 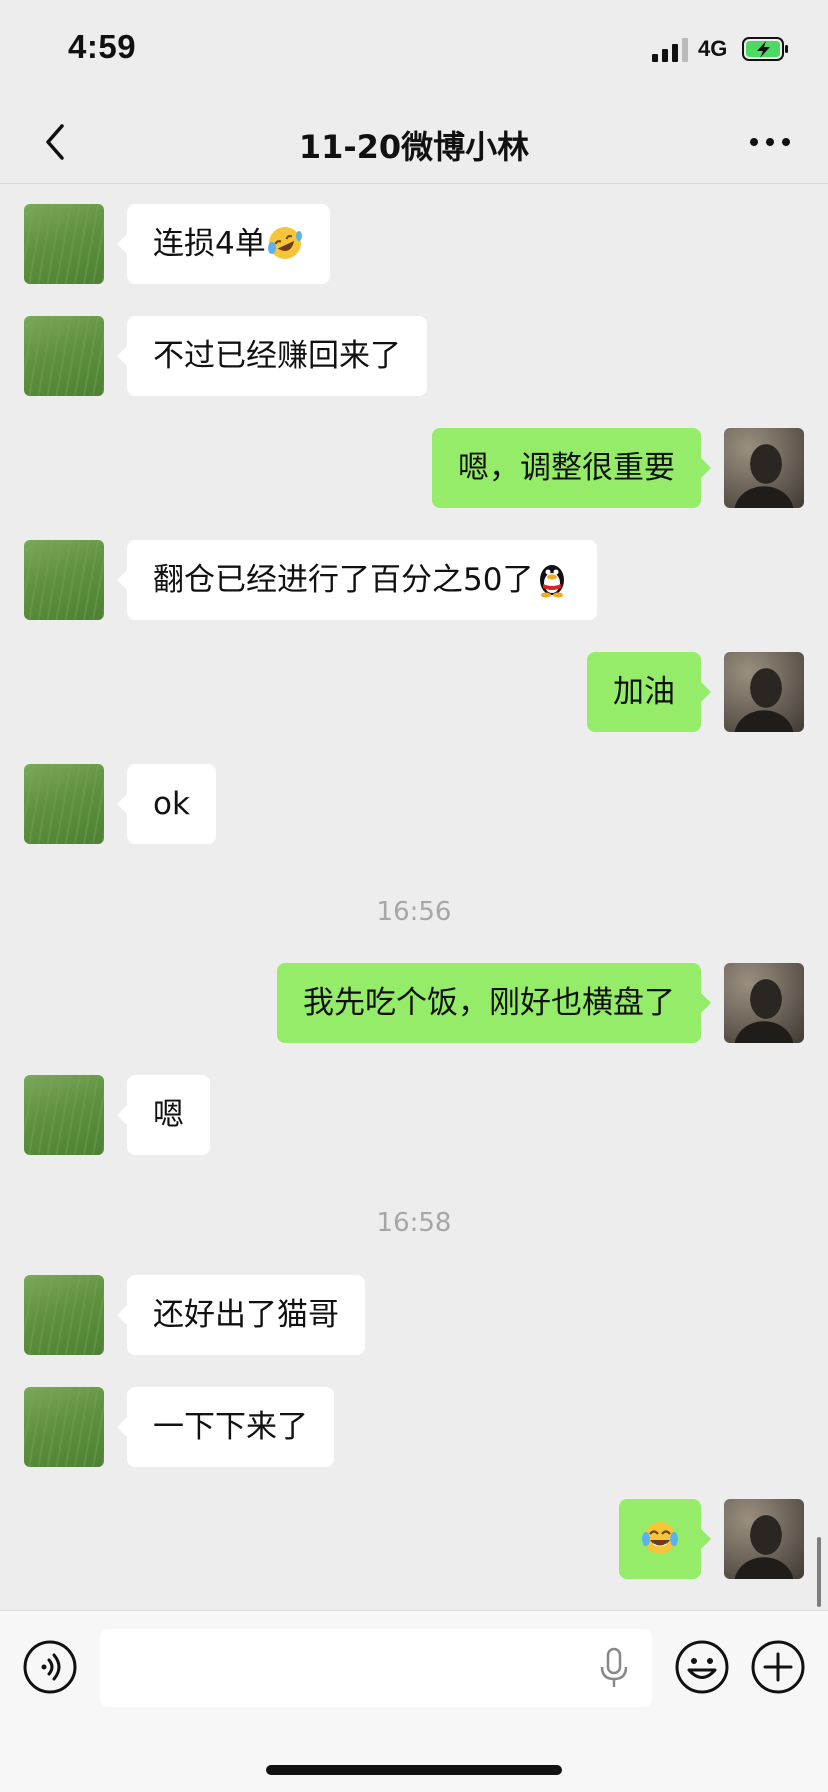 What do you see at coordinates (50, 1667) in the screenshot?
I see `voice-input-button` at bounding box center [50, 1667].